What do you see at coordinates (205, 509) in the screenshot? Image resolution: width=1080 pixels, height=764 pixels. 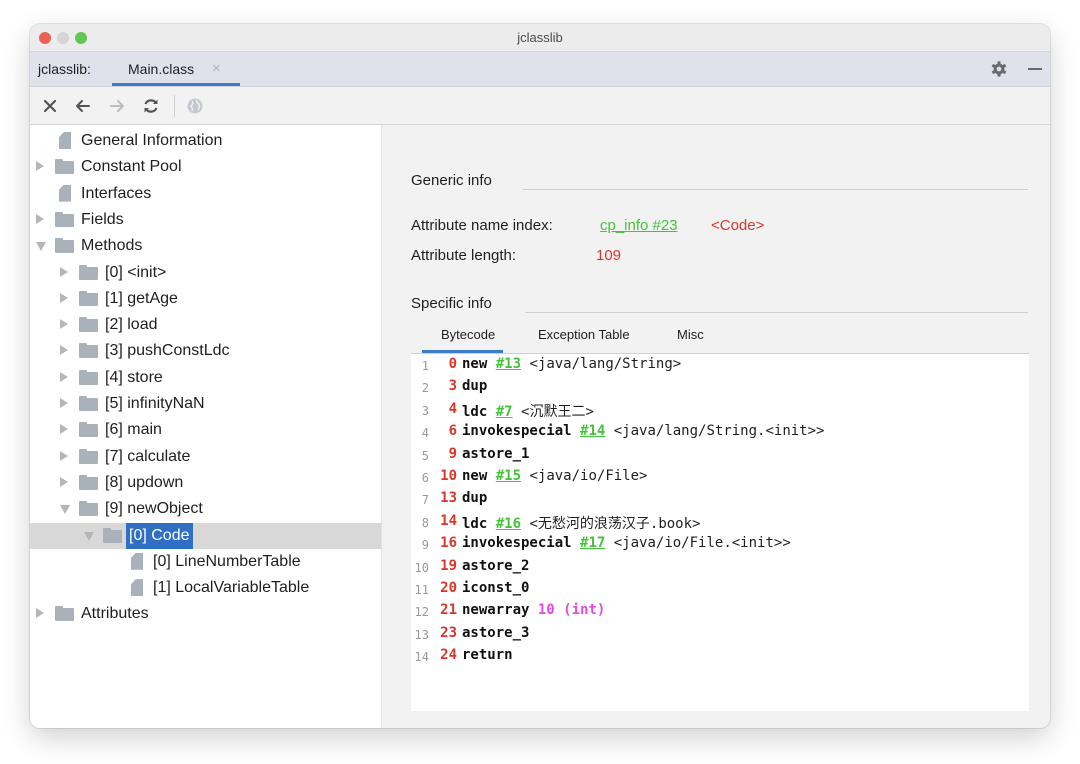 I see `tree-item: [9] newObject` at bounding box center [205, 509].